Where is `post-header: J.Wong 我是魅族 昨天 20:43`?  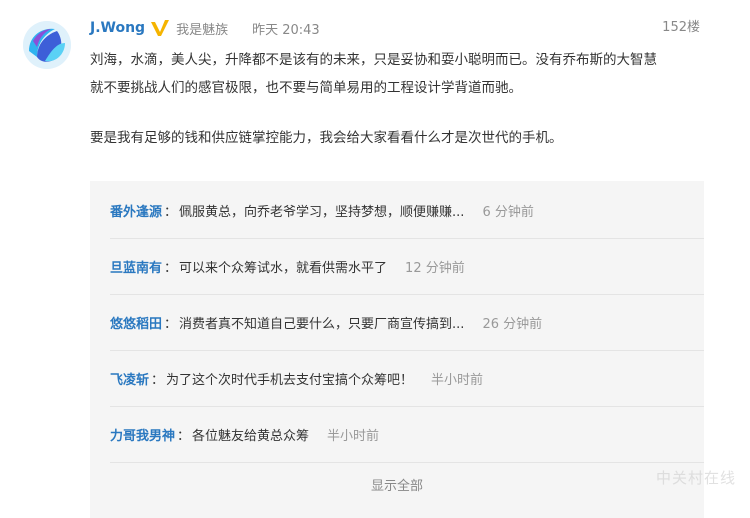
post-header: J.Wong 我是魅族 昨天 20:43 is located at coordinates (205, 28).